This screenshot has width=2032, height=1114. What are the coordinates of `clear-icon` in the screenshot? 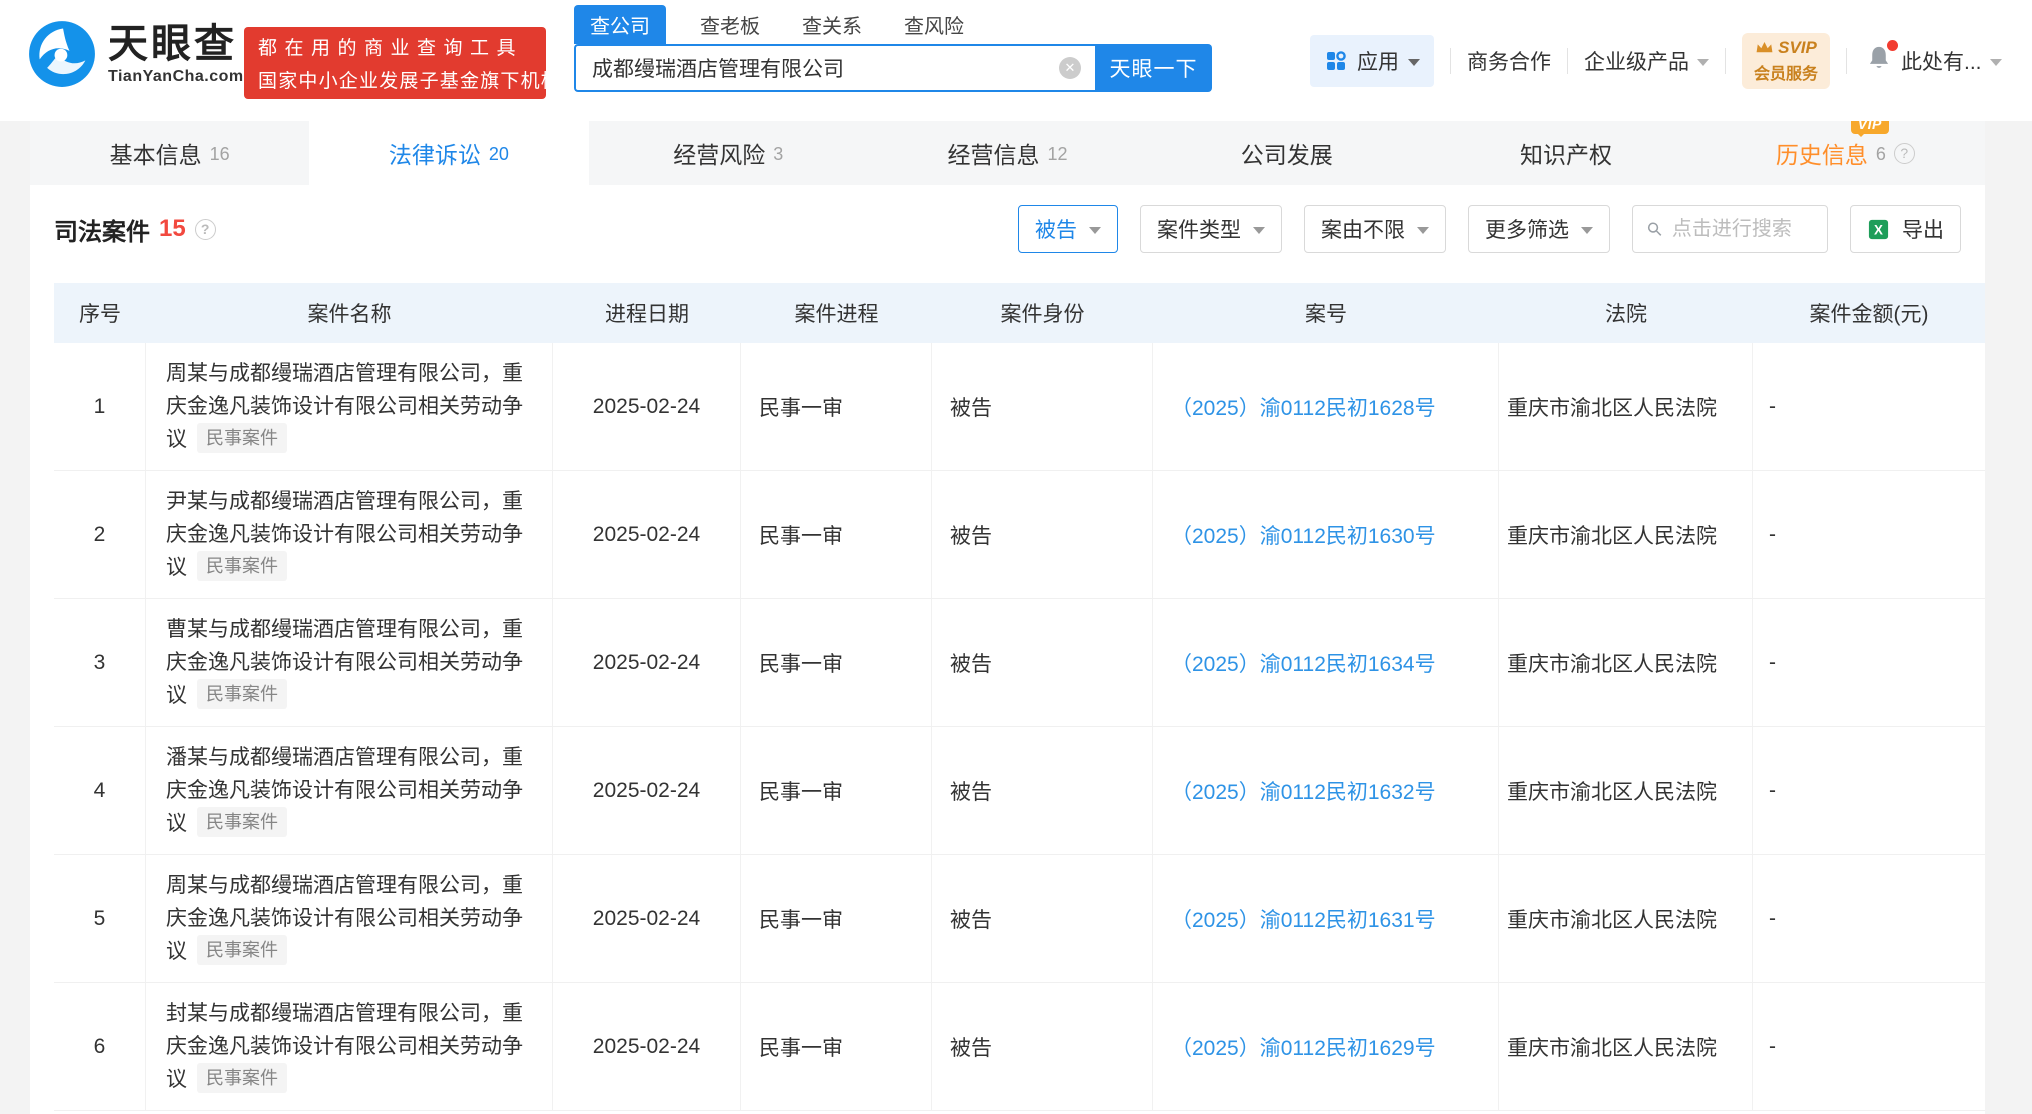 It's located at (1070, 68).